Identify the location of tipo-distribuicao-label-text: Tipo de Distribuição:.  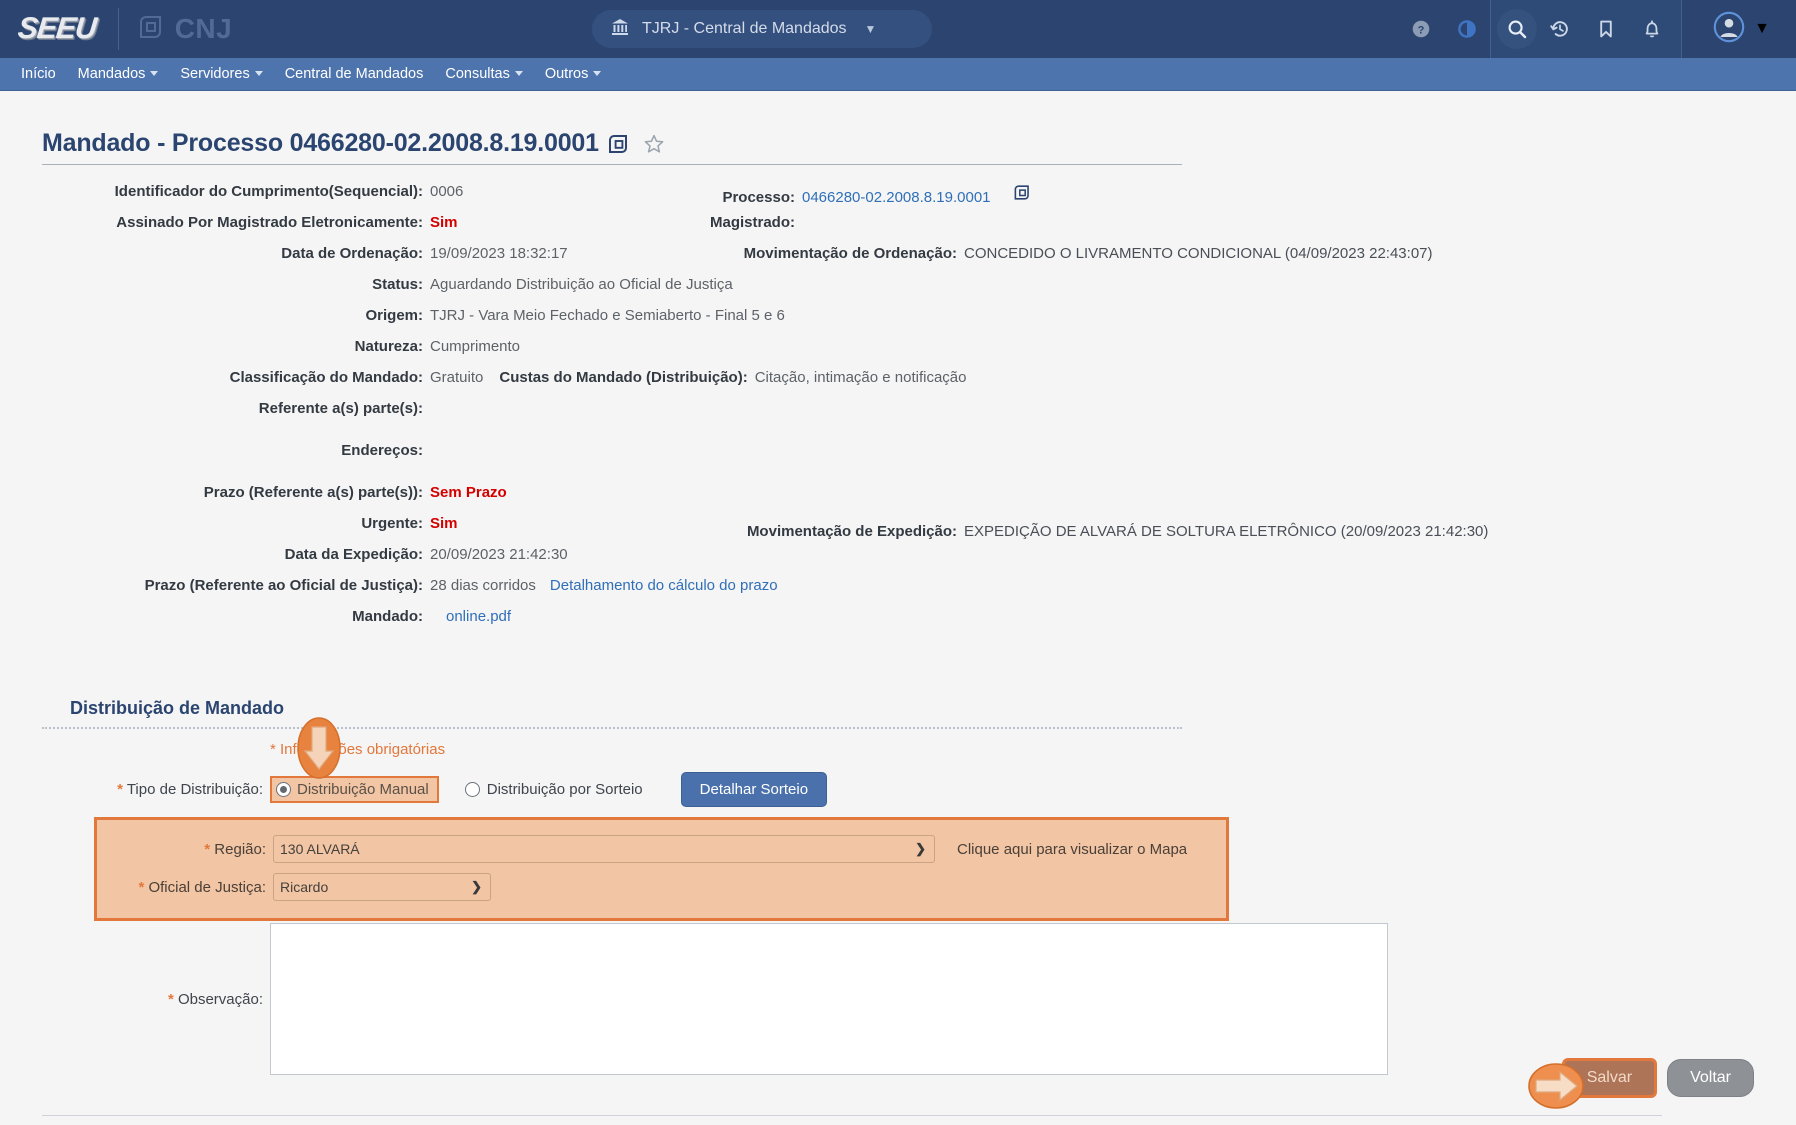
(194, 789).